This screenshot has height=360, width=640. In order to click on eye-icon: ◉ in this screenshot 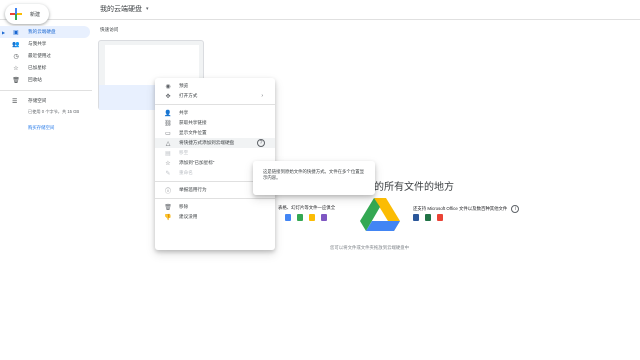, I will do `click(168, 86)`.